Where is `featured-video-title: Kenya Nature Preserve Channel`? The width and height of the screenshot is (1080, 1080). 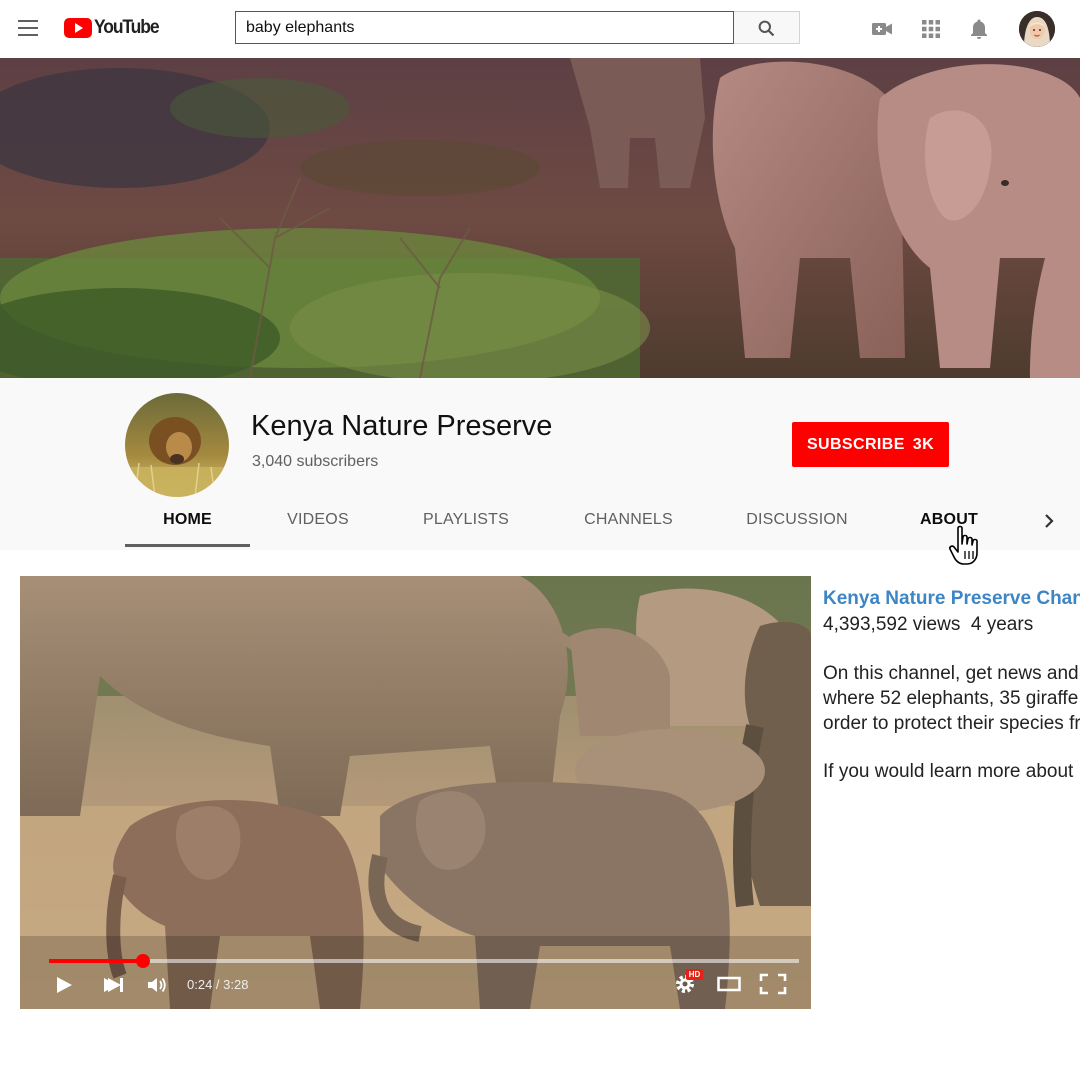
featured-video-title: Kenya Nature Preserve Channel is located at coordinates (951, 599).